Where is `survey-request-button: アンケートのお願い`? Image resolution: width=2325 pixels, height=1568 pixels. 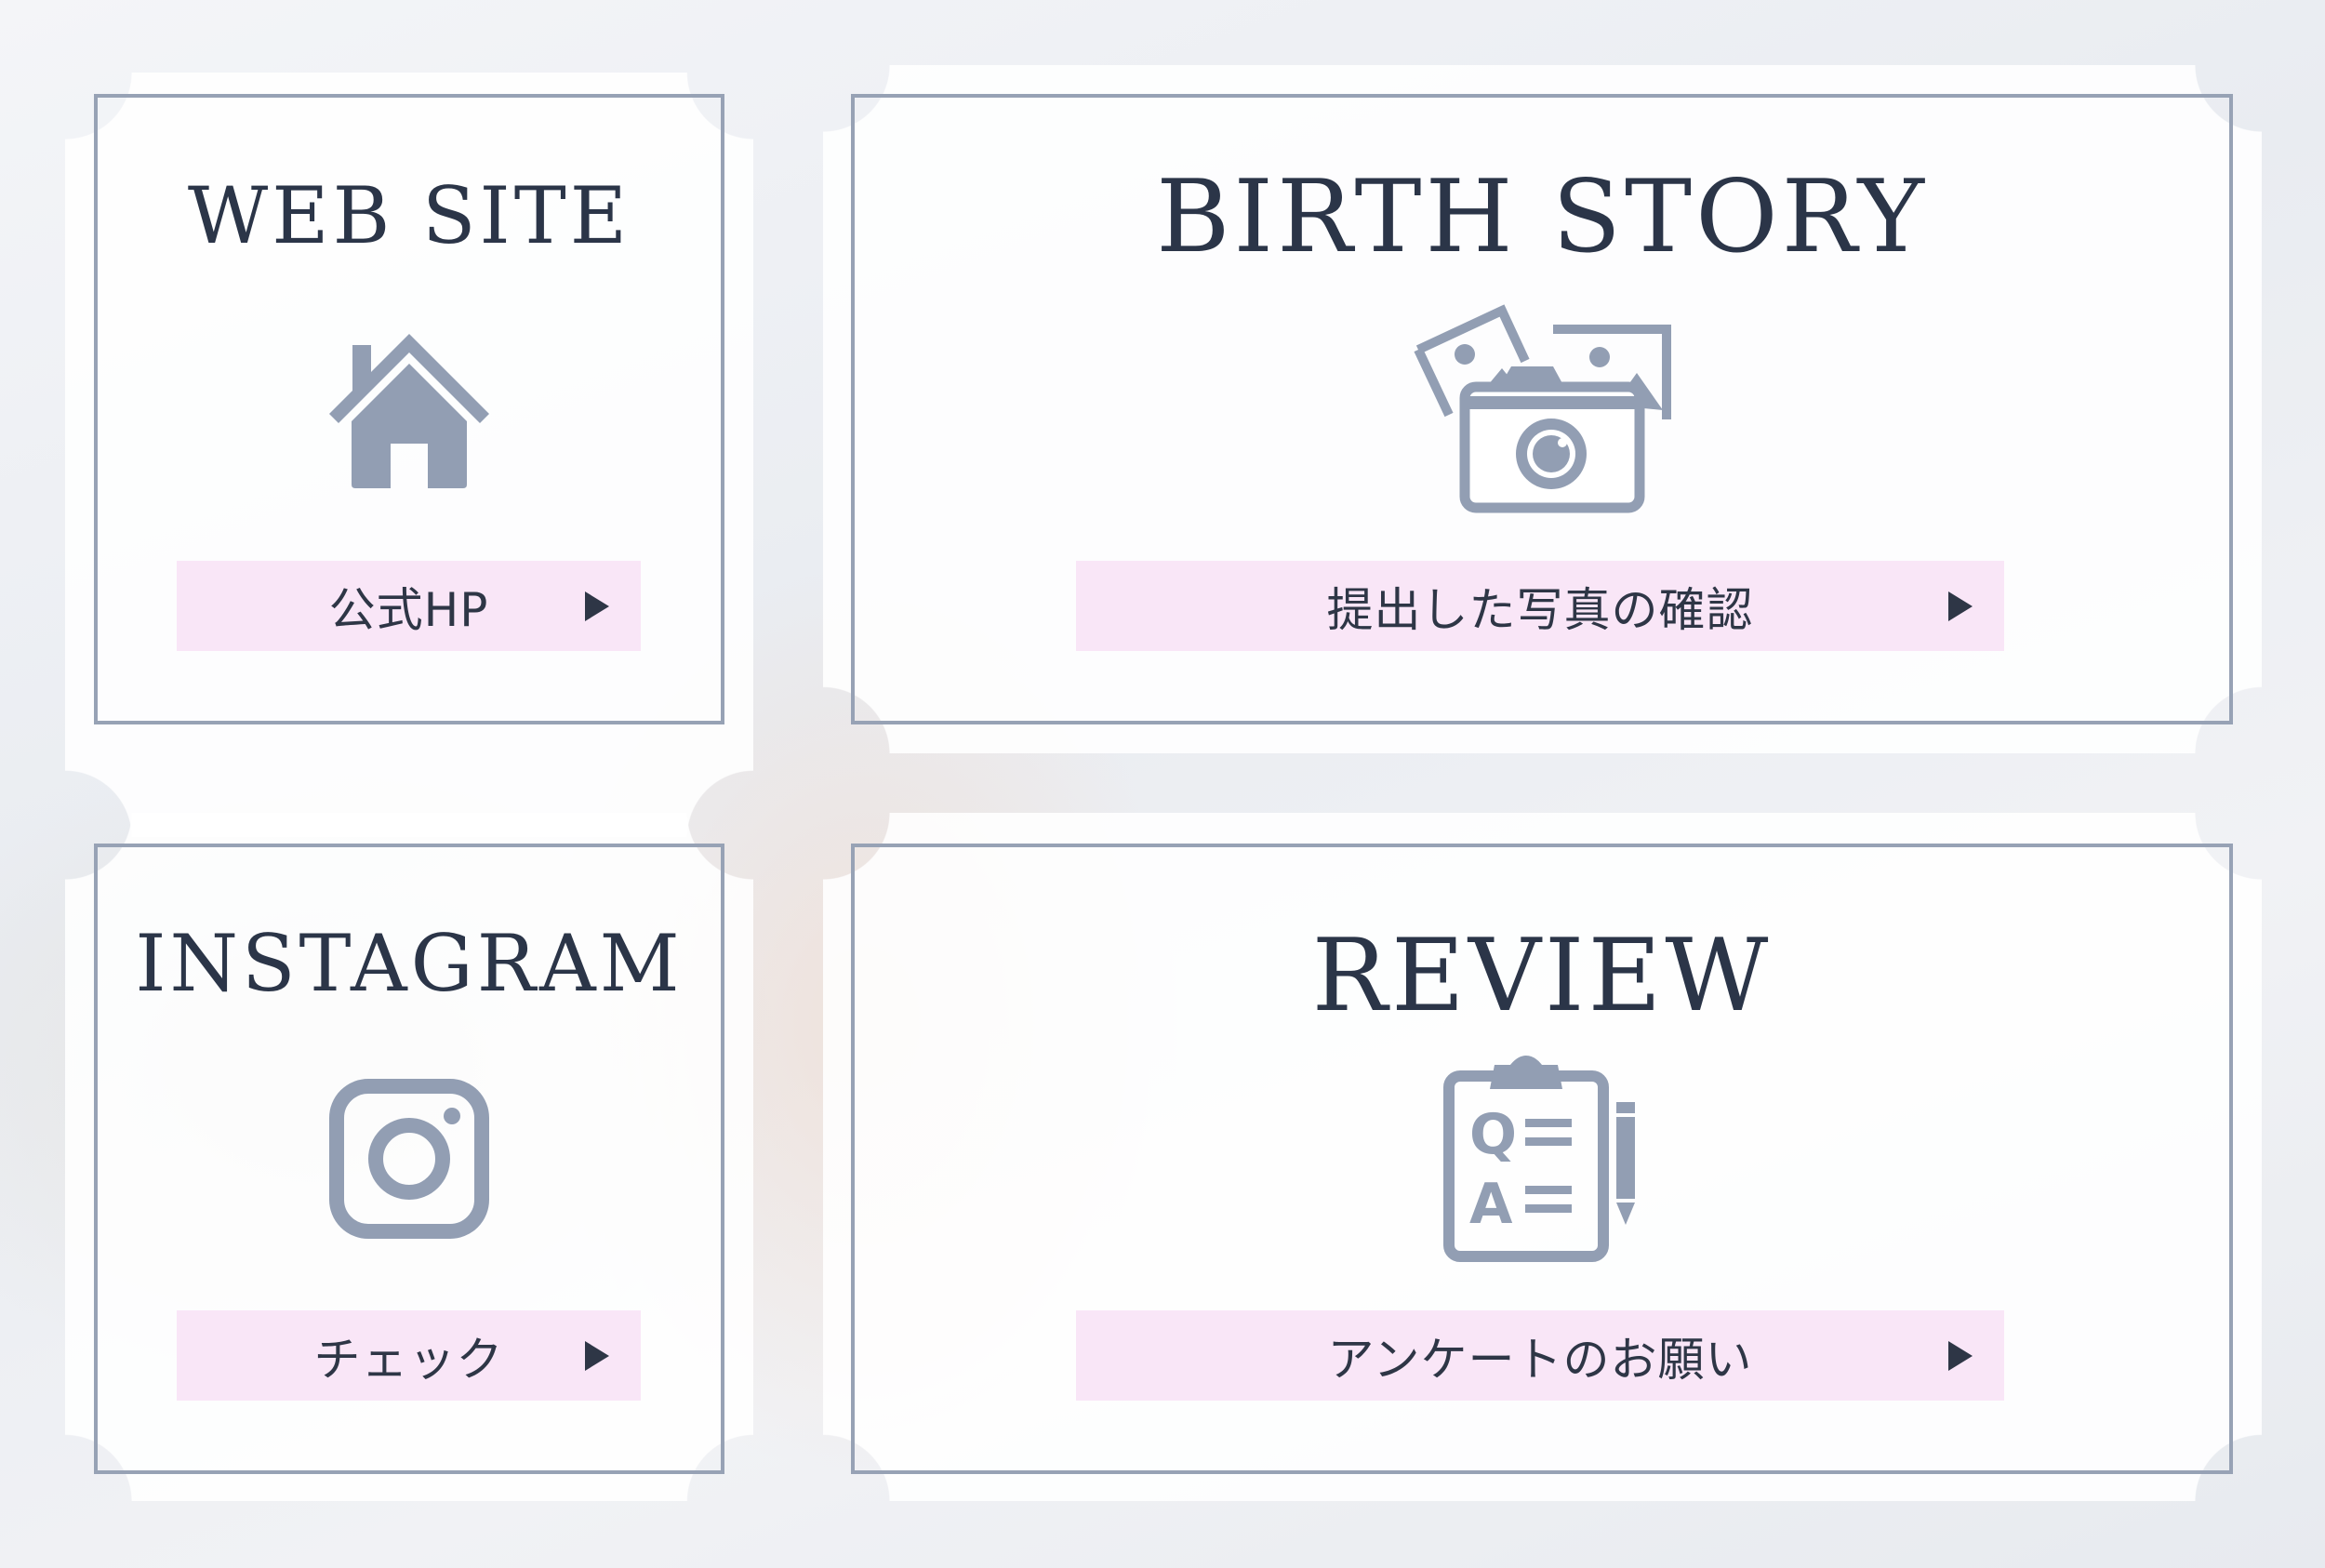
survey-request-button: アンケートのお願い is located at coordinates (1540, 1355).